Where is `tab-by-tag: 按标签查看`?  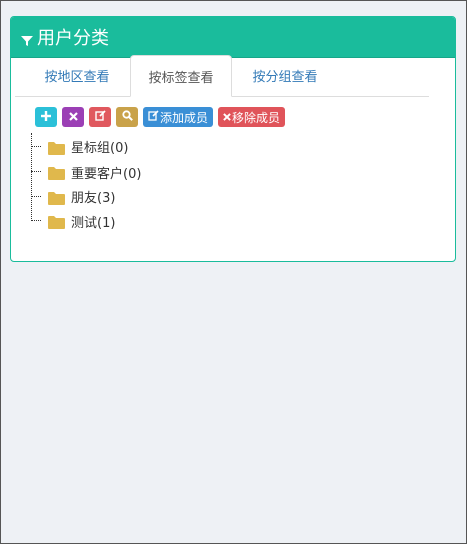 tab-by-tag: 按标签查看 is located at coordinates (181, 76).